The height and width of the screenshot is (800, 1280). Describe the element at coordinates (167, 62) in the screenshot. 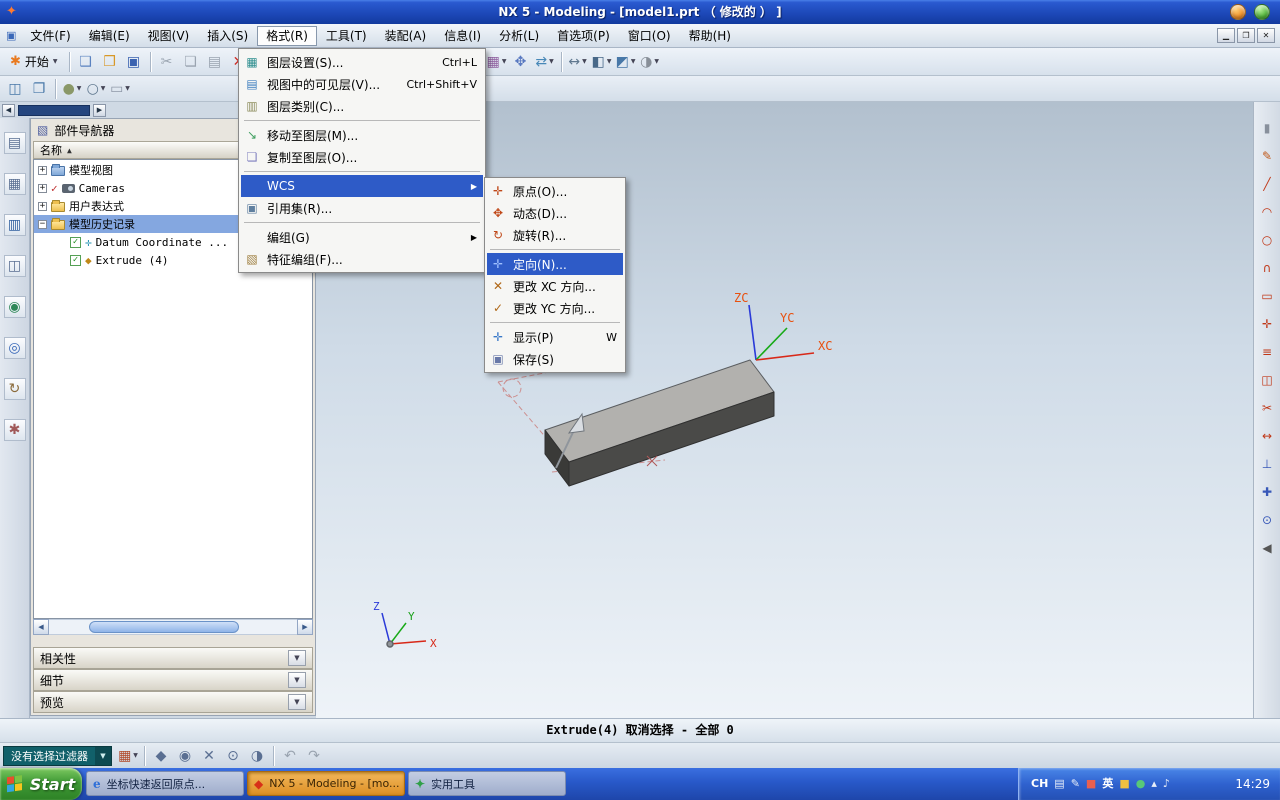

I see `cut-icon: ✂` at that location.